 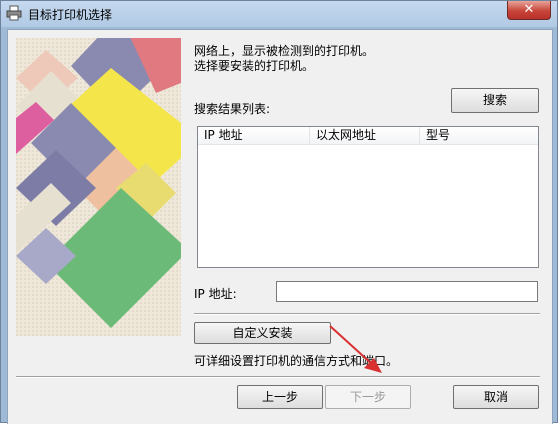 What do you see at coordinates (495, 100) in the screenshot?
I see `search-button: 搜索` at bounding box center [495, 100].